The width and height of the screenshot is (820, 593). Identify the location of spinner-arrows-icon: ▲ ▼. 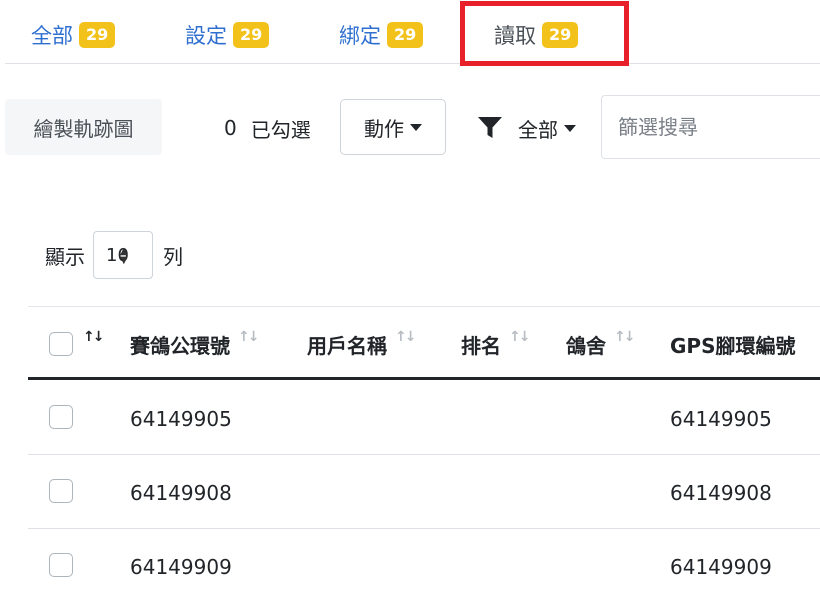
(124, 256).